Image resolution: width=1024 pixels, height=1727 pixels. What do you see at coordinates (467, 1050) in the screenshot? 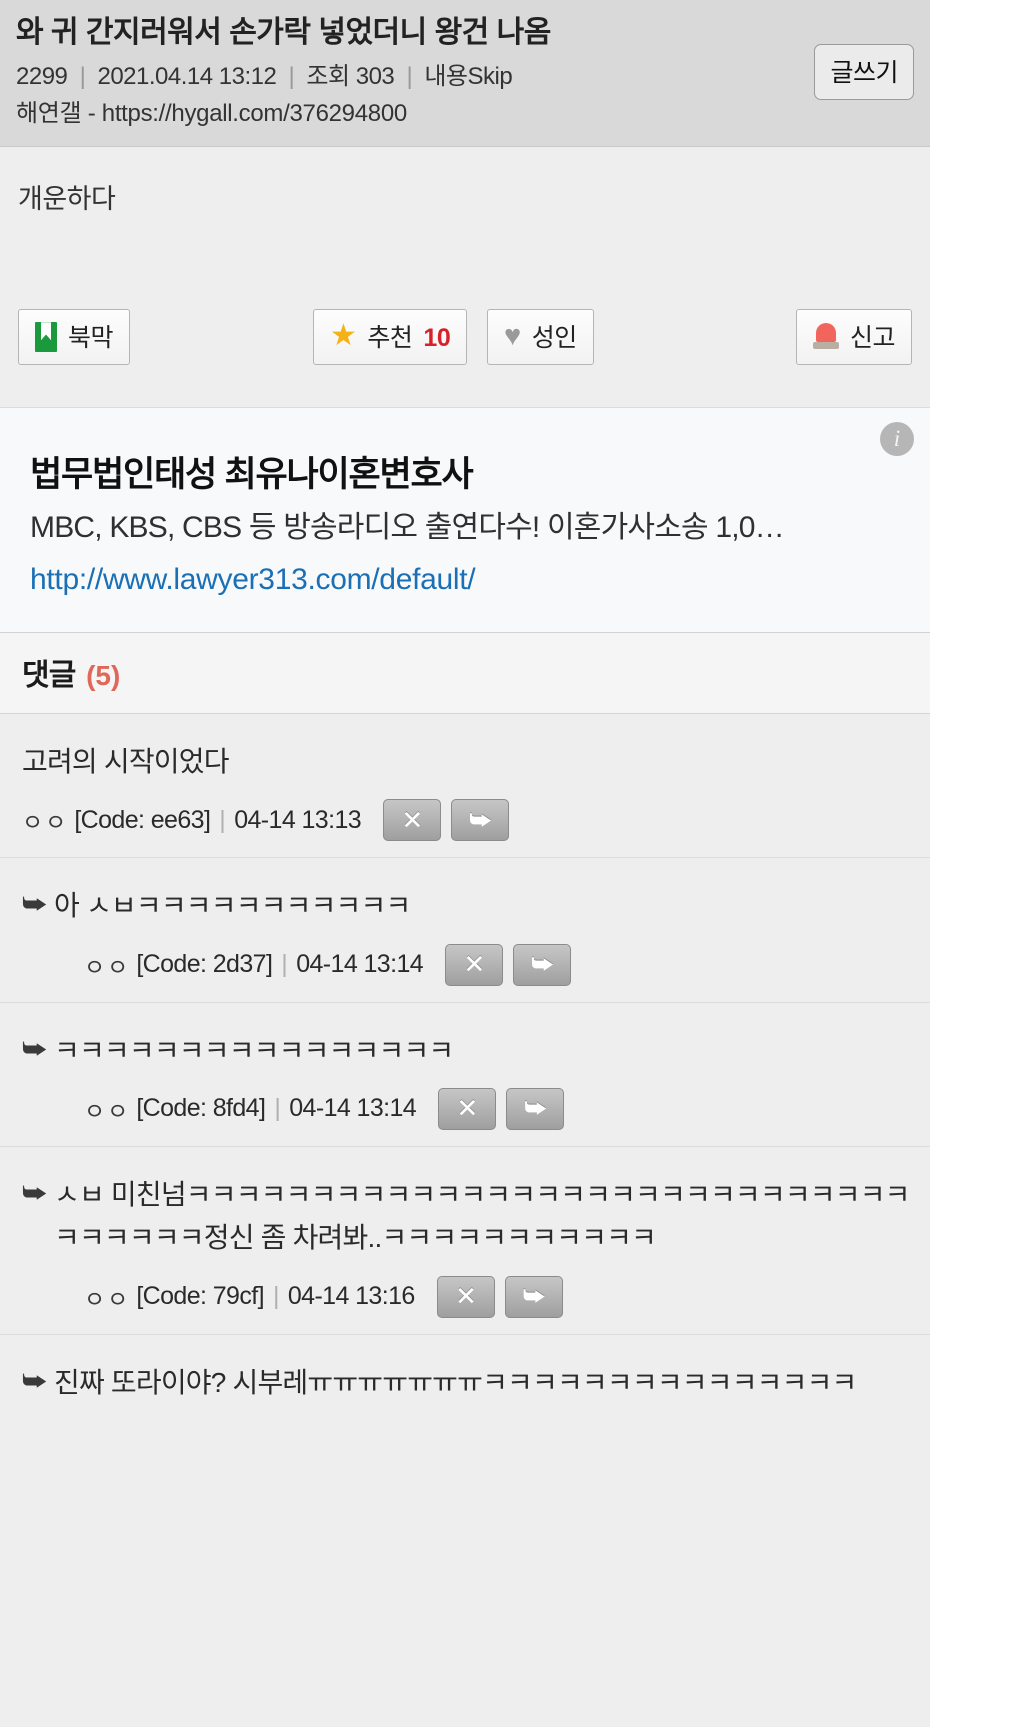
I see `comment-text: ⮩ ㅋㅋㅋㅋㅋㅋㅋㅋㅋㅋㅋㅋㅋㅋㅋㅋ` at bounding box center [467, 1050].